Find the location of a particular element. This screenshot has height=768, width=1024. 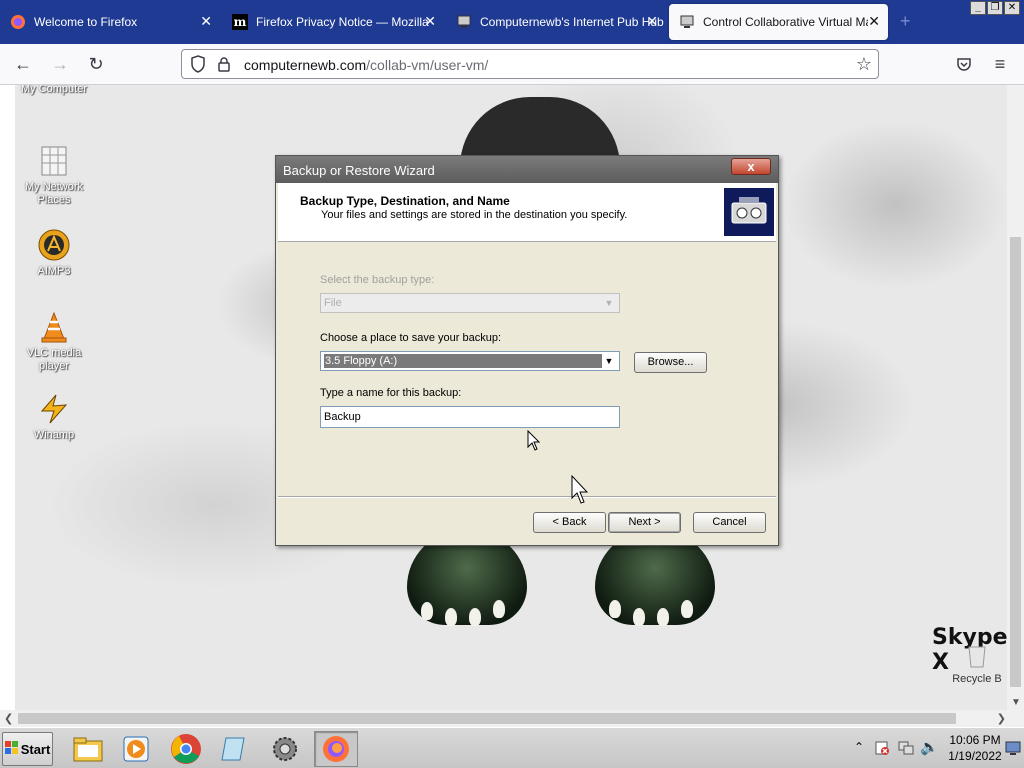

scroll-right-arrow-icon: ❯ is located at coordinates (1001, 718).